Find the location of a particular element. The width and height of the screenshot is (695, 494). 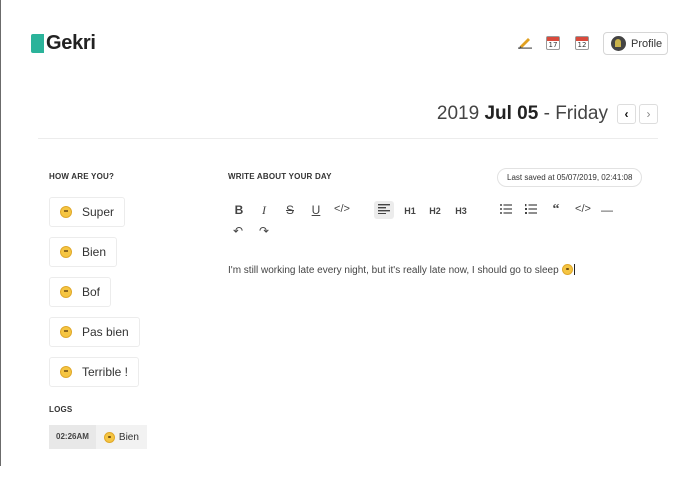

app-name: Gekri is located at coordinates (71, 43).